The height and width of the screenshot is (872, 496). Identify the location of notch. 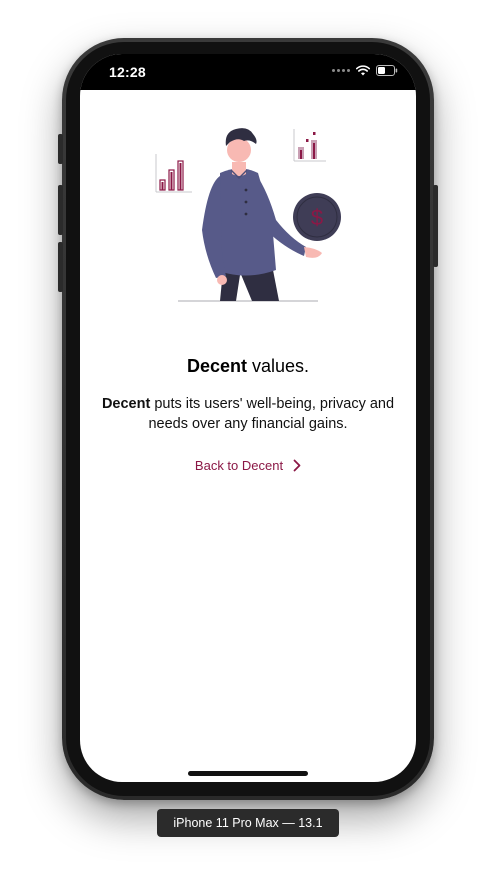
(248, 66).